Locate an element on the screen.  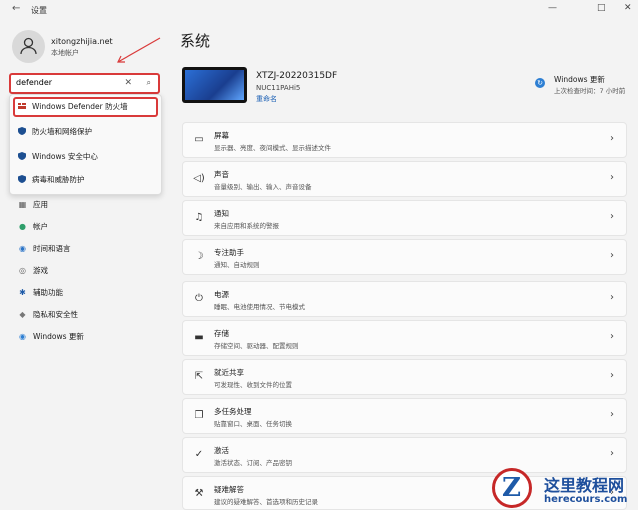
monitor-icon: ▭ is located at coordinates (199, 139).